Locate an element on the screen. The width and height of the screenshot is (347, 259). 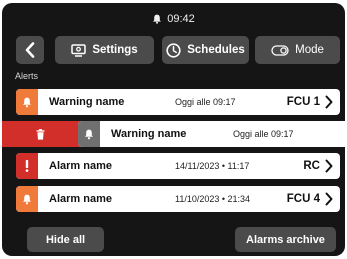
status-time: 09:42 is located at coordinates (181, 19).